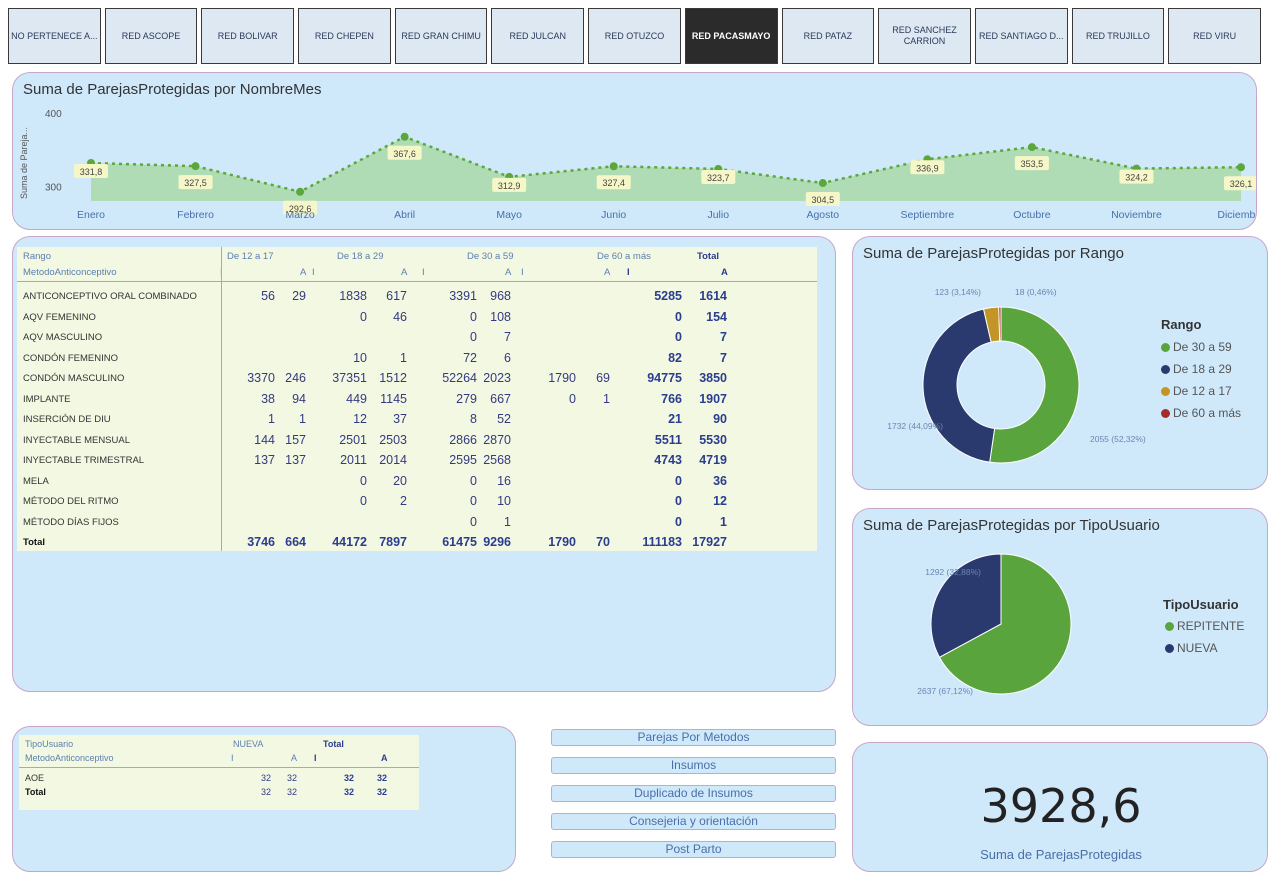 The image size is (1269, 873). Describe the element at coordinates (509, 186) in the screenshot. I see `data-label: 312,9` at that location.